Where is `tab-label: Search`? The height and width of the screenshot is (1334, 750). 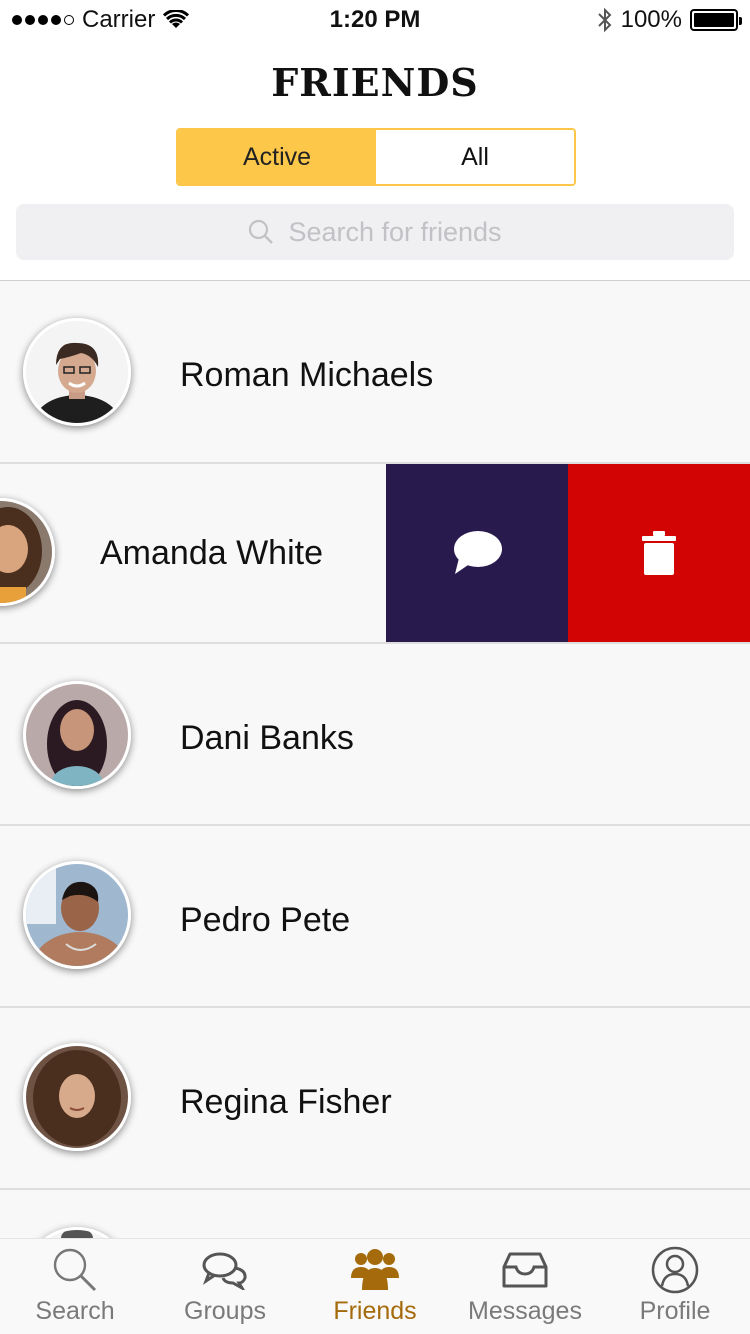 tab-label: Search is located at coordinates (75, 1311).